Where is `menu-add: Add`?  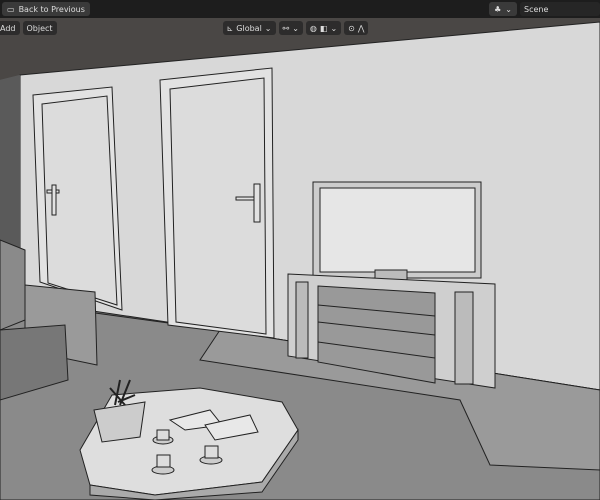 menu-add: Add is located at coordinates (10, 28).